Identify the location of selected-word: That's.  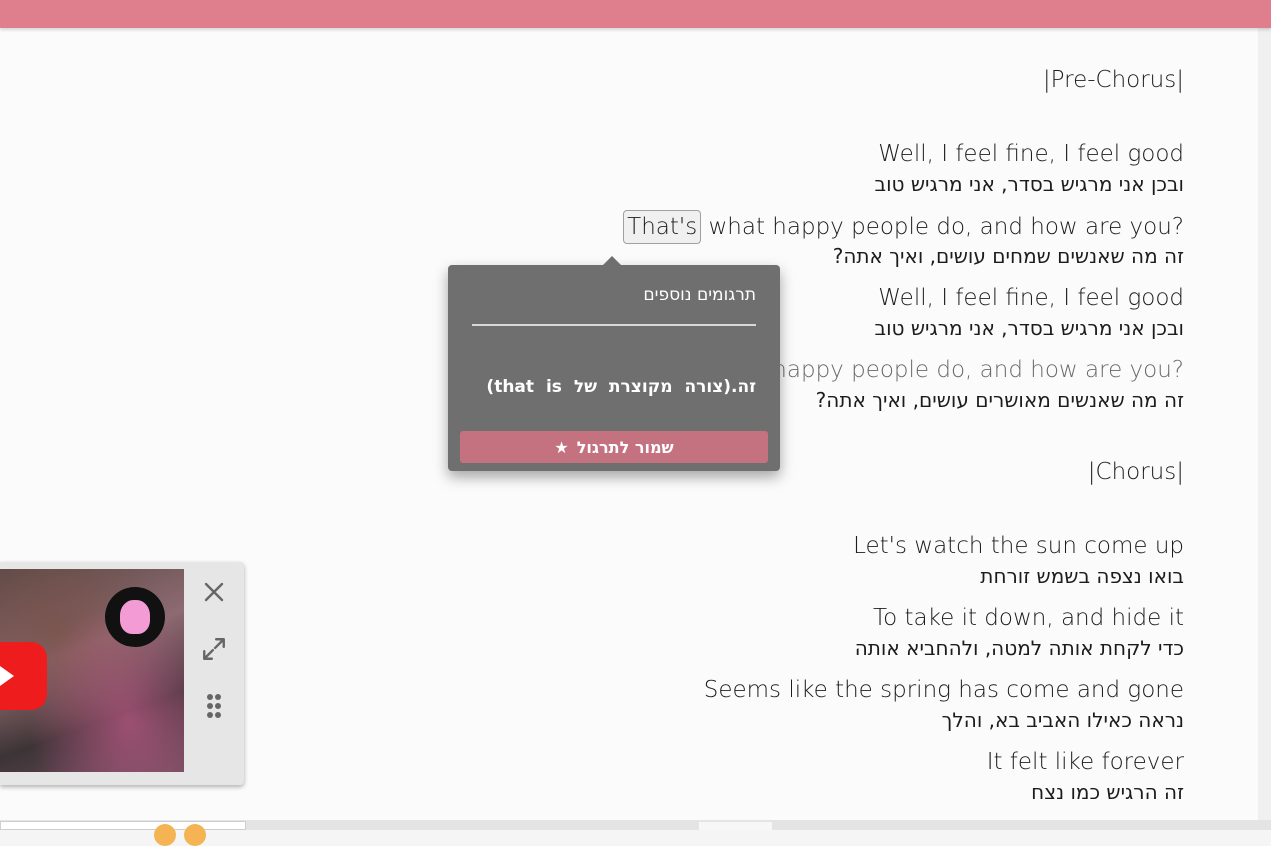
(662, 227).